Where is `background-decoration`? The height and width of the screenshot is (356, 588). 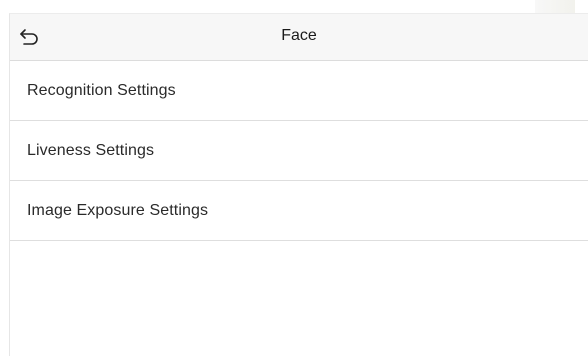 background-decoration is located at coordinates (555, 7).